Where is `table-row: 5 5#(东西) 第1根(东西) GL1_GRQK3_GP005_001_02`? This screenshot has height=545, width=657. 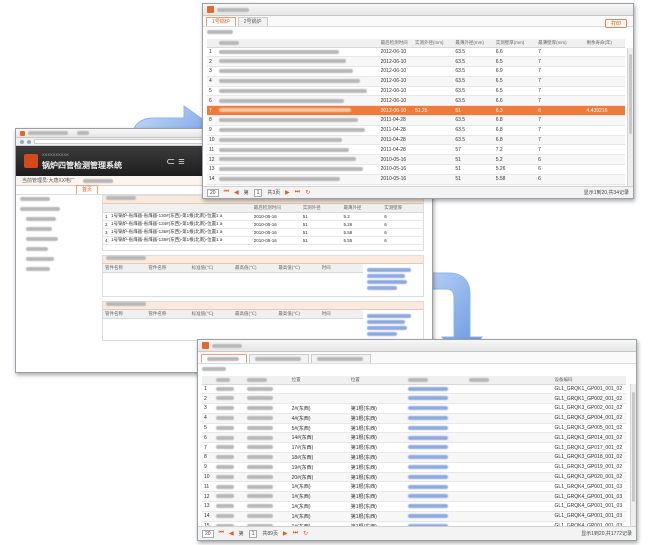 table-row: 5 5#(东西) 第1根(东西) GL1_GRQK3_GP005_001_02 is located at coordinates (414, 428).